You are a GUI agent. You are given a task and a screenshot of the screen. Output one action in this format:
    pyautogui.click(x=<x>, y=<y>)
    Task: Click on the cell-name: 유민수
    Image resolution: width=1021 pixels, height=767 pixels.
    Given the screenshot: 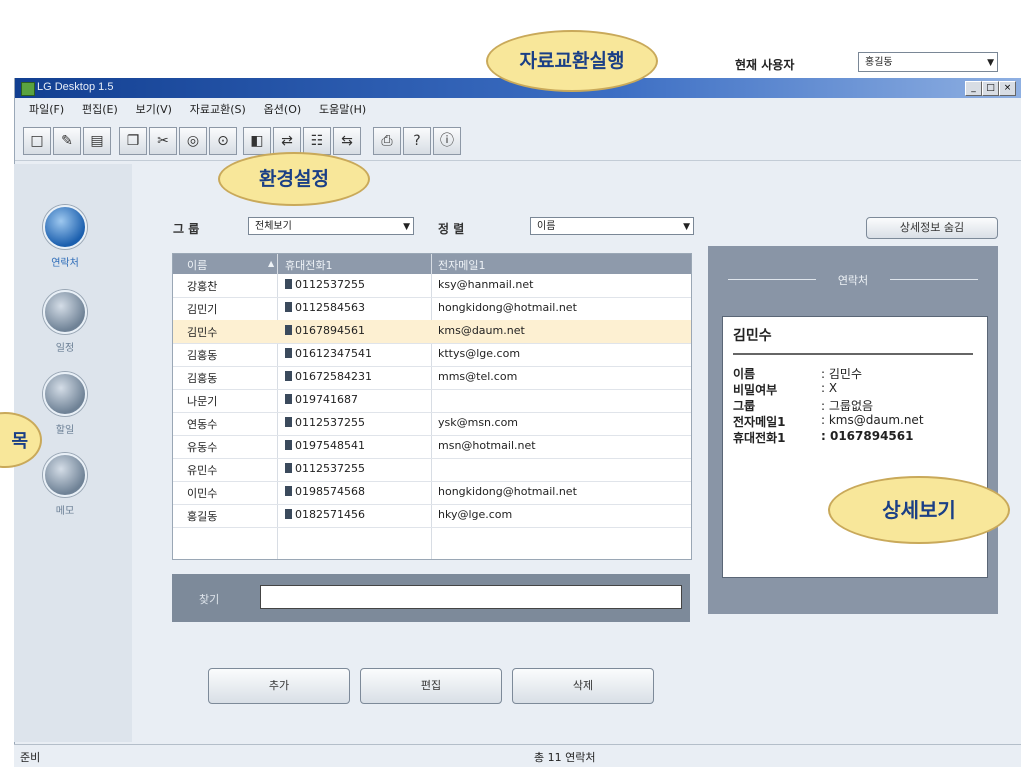 What is the action you would take?
    pyautogui.click(x=202, y=470)
    